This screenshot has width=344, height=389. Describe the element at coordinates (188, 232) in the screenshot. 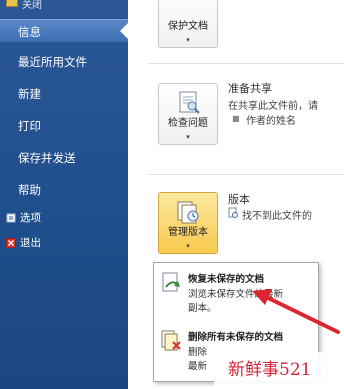

I see `manage-versions-label: 管理版本` at that location.